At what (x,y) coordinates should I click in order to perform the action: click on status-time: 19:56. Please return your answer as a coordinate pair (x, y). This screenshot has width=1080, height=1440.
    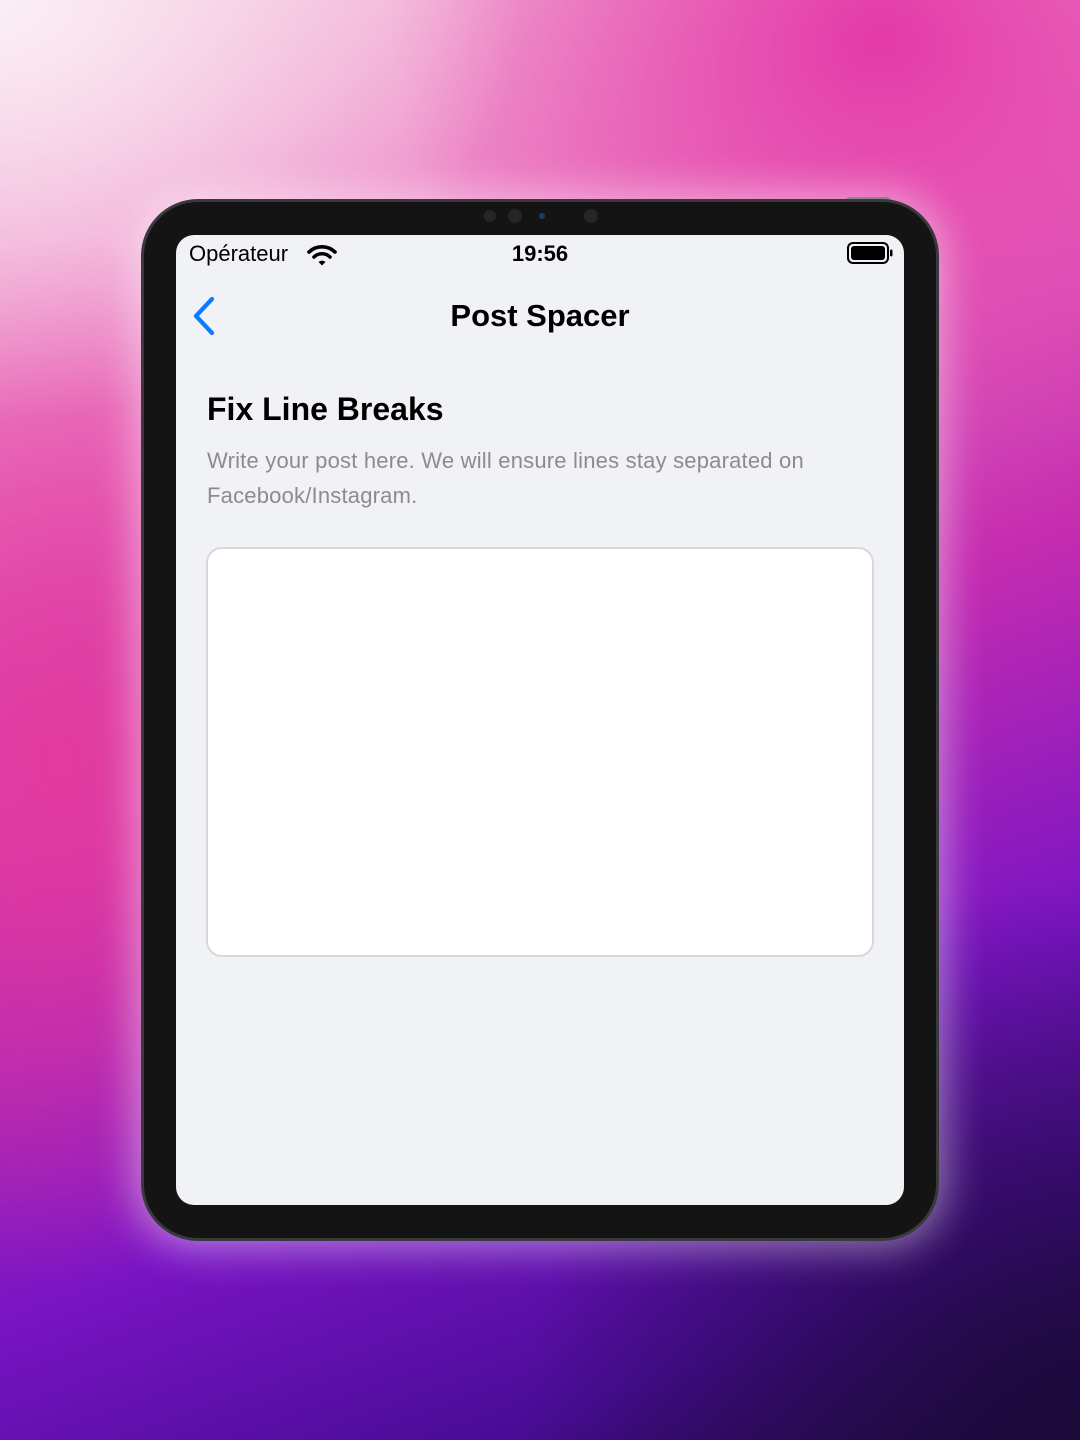
    Looking at the image, I should click on (540, 253).